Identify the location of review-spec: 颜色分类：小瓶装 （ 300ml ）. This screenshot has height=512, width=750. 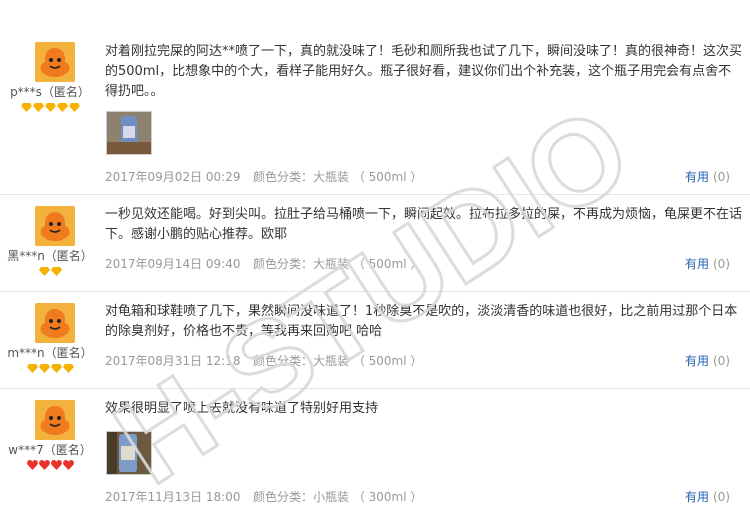
(338, 497).